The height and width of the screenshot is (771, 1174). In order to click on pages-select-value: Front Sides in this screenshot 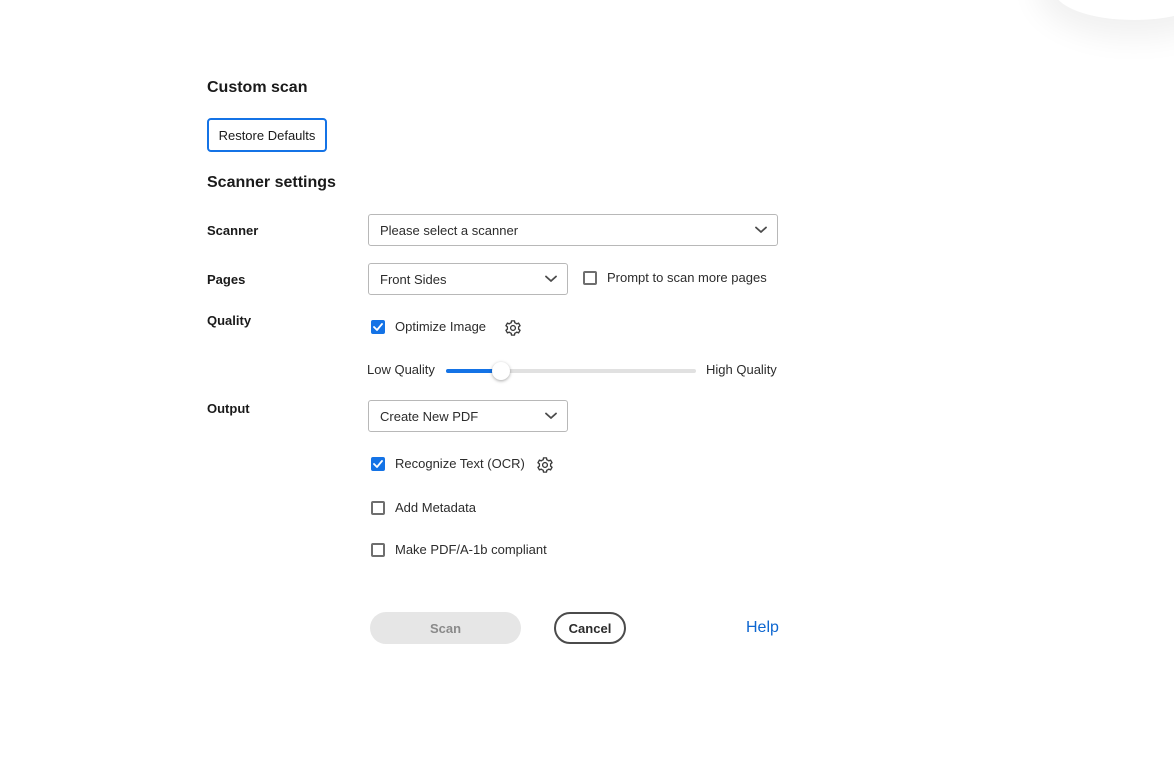, I will do `click(413, 279)`.